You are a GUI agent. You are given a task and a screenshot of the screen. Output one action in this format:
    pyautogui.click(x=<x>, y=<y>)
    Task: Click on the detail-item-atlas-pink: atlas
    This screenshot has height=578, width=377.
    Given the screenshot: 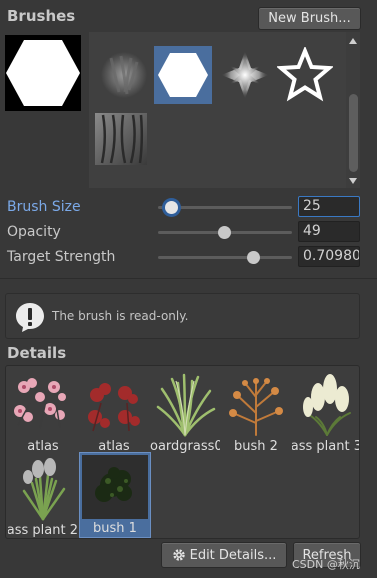 What is the action you would take?
    pyautogui.click(x=43, y=413)
    